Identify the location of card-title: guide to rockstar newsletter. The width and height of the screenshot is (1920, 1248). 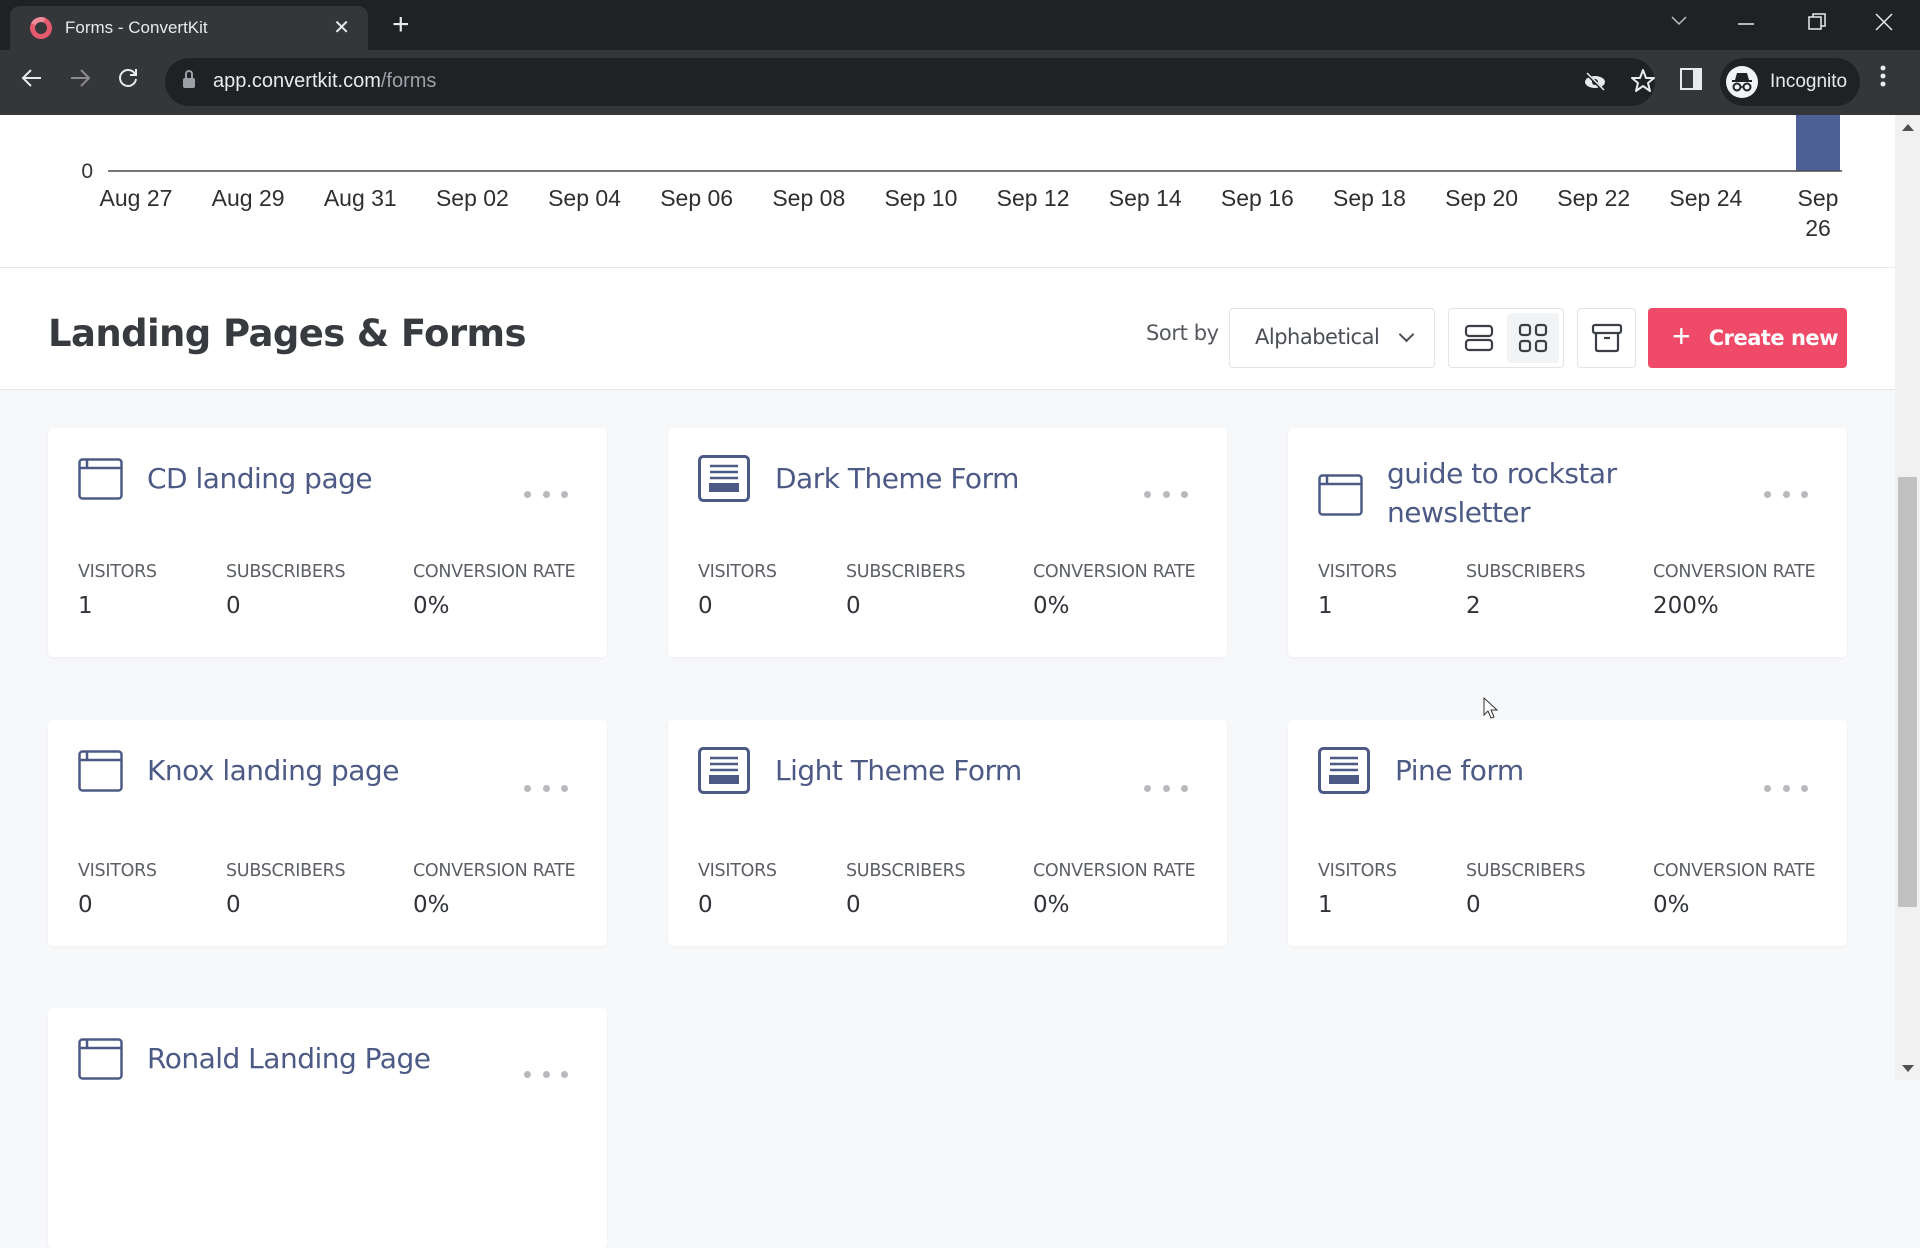
(1567, 493).